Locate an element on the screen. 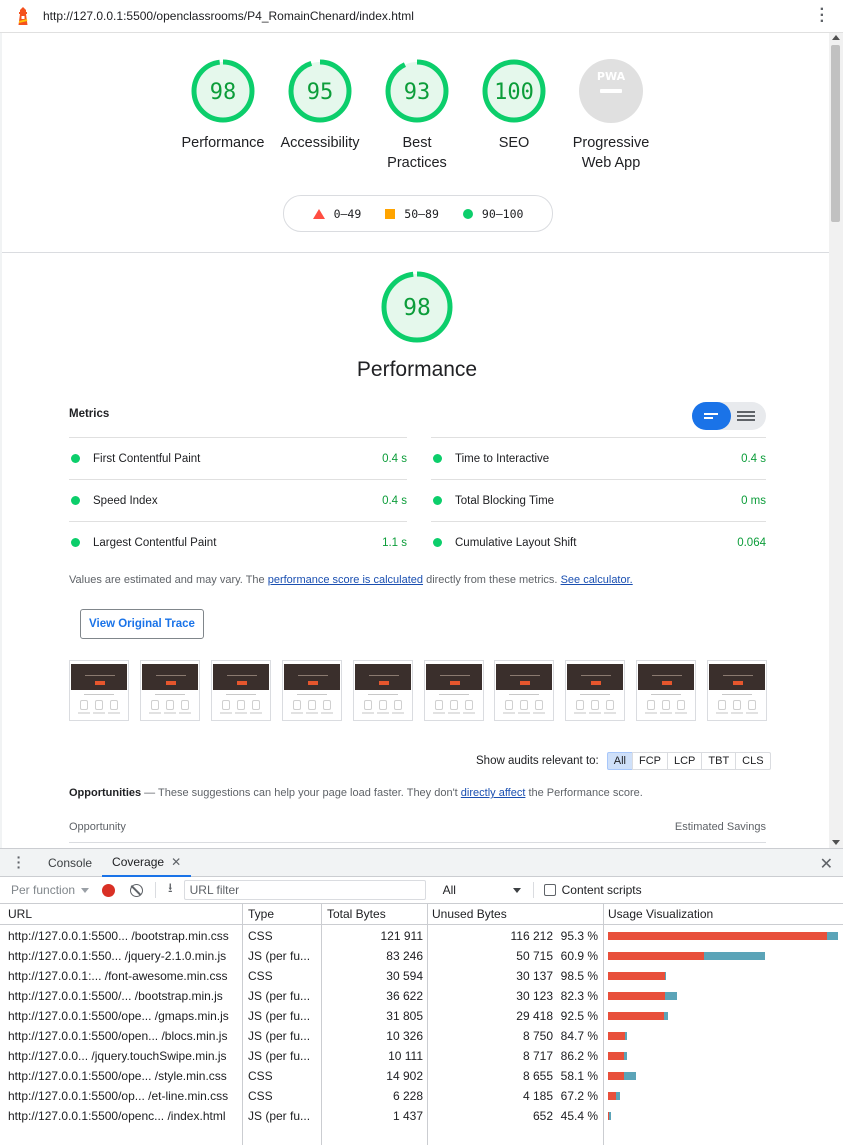  more-options-icon: · · · is located at coordinates (822, 16).